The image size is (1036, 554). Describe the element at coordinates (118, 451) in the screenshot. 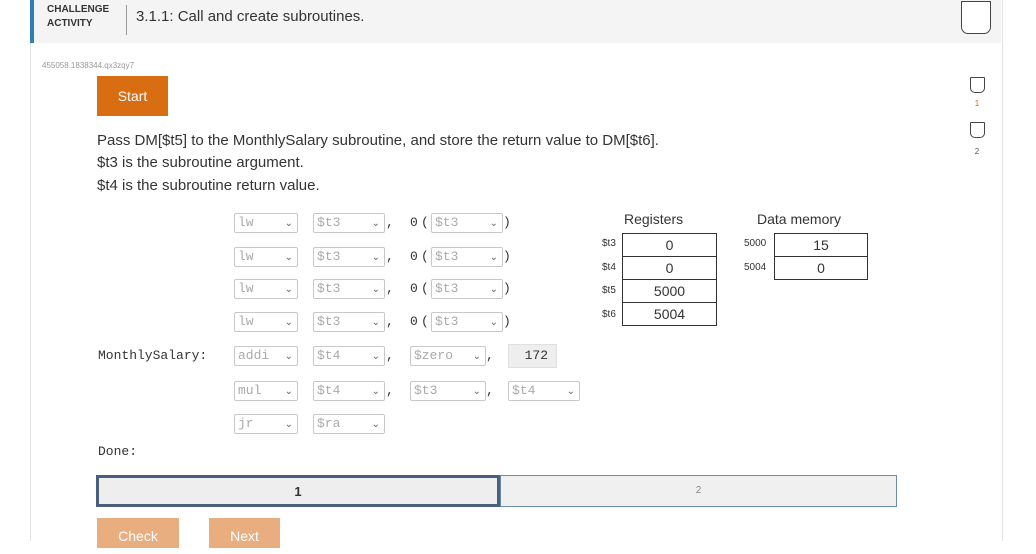

I see `done-label: Done:` at that location.